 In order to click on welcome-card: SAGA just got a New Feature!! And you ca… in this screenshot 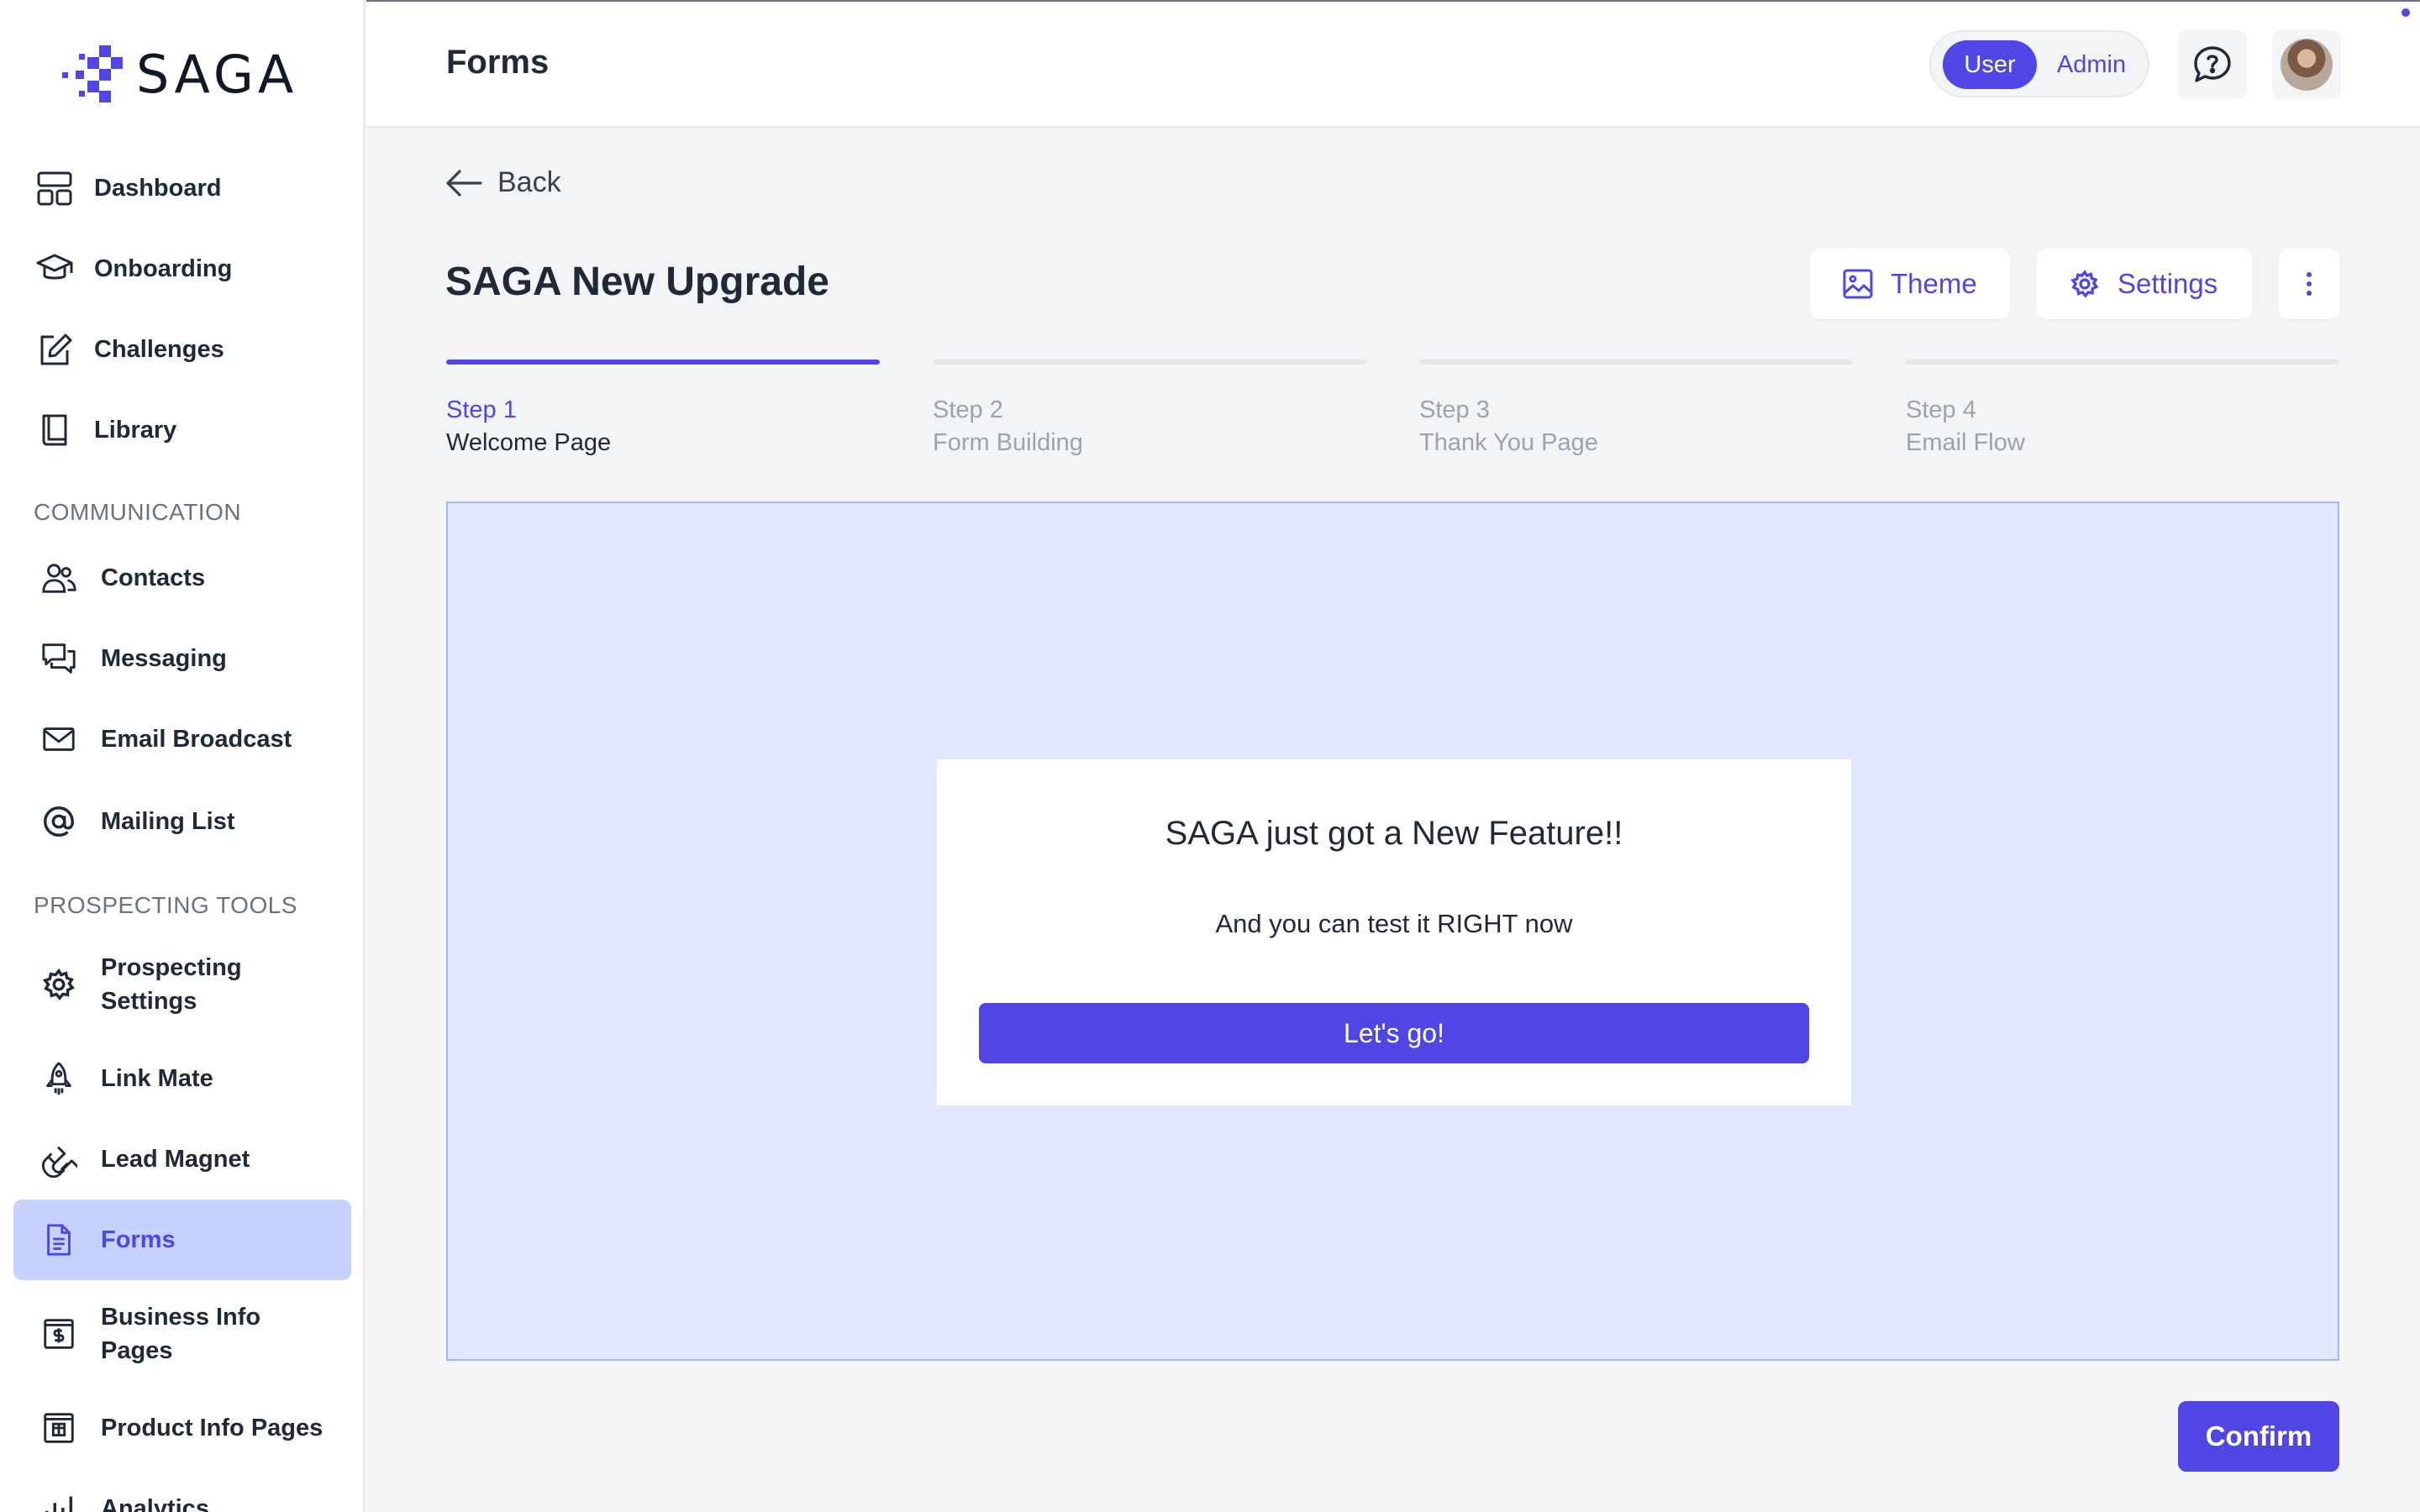, I will do `click(1394, 932)`.